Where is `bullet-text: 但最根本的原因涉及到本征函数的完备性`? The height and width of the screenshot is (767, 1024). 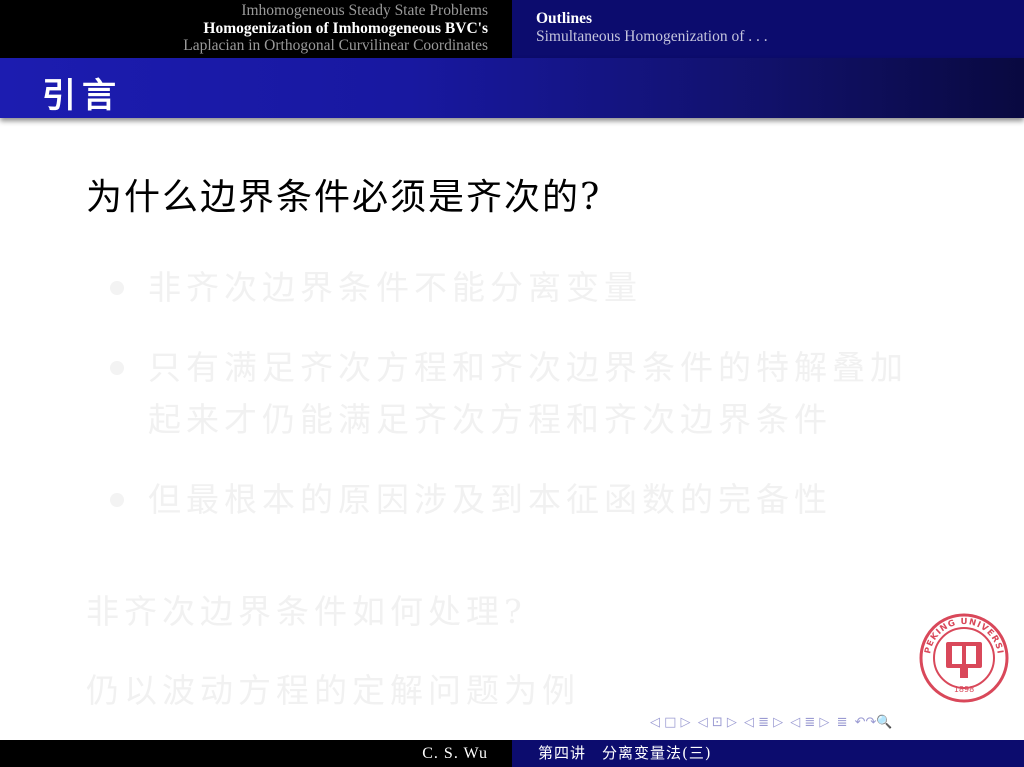
bullet-text: 但最根本的原因涉及到本征函数的完备性 is located at coordinates (490, 499).